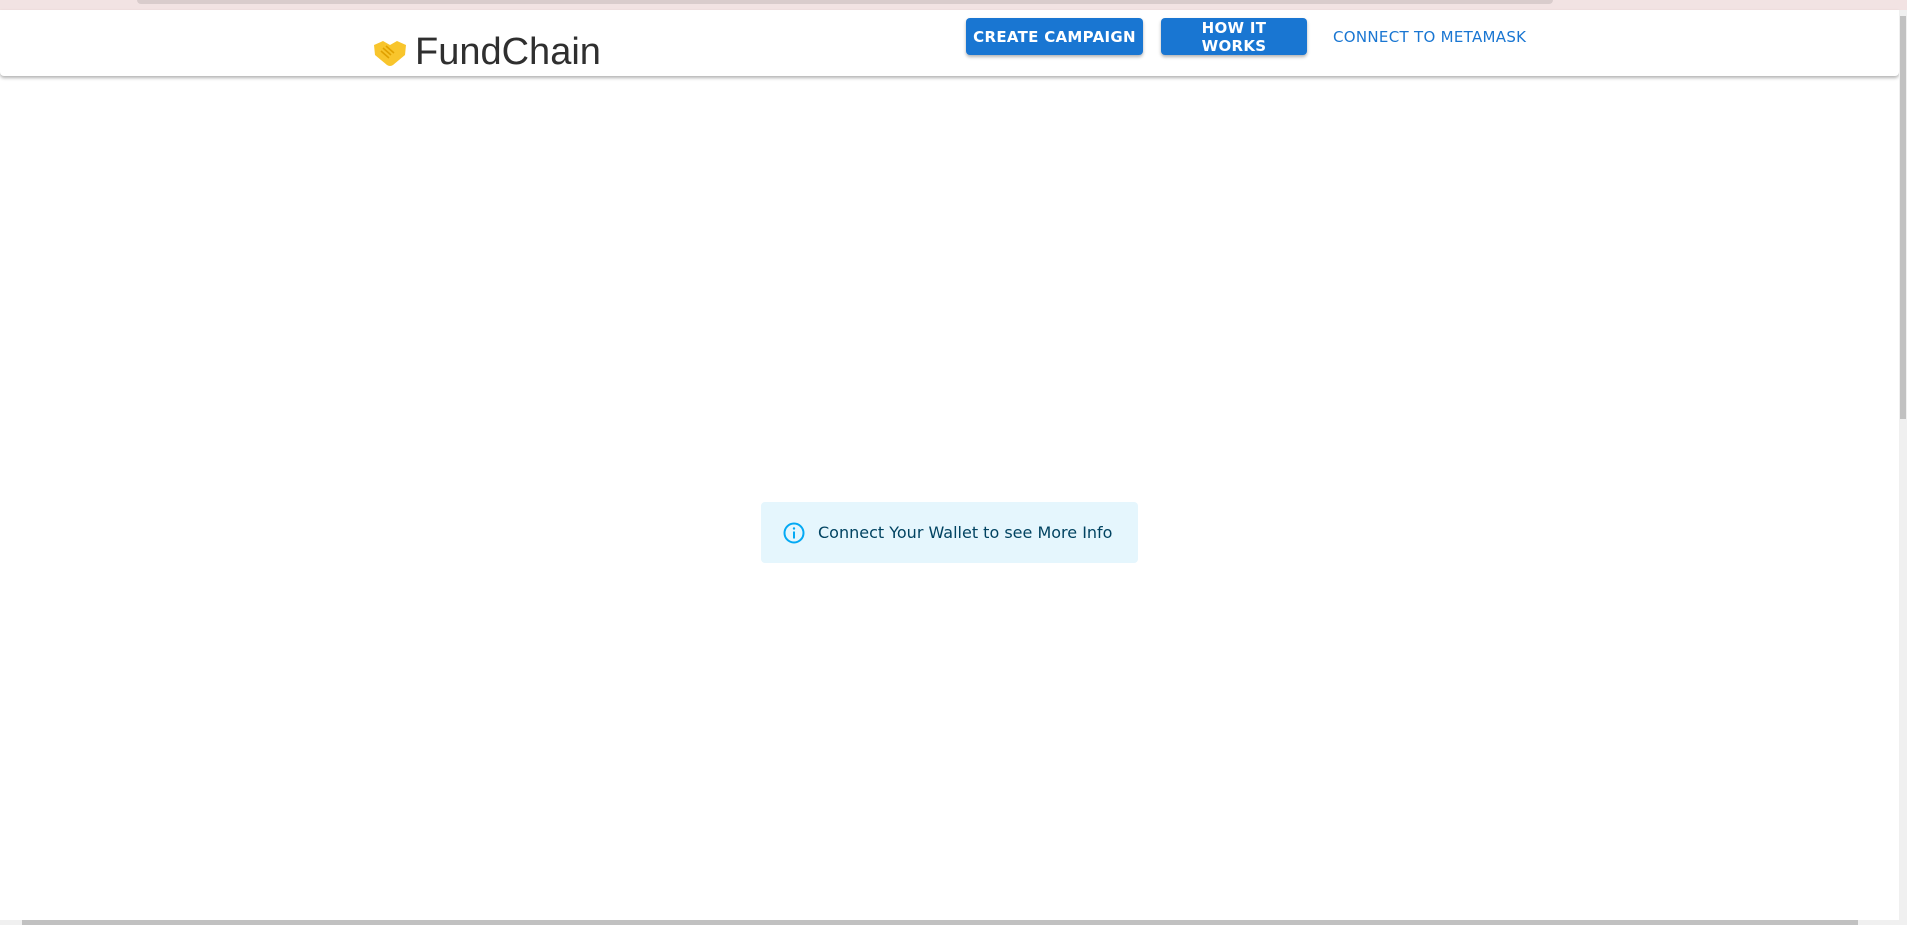 The width and height of the screenshot is (1907, 925). I want to click on alert-message: Connect Your Wallet to see More Info, so click(965, 532).